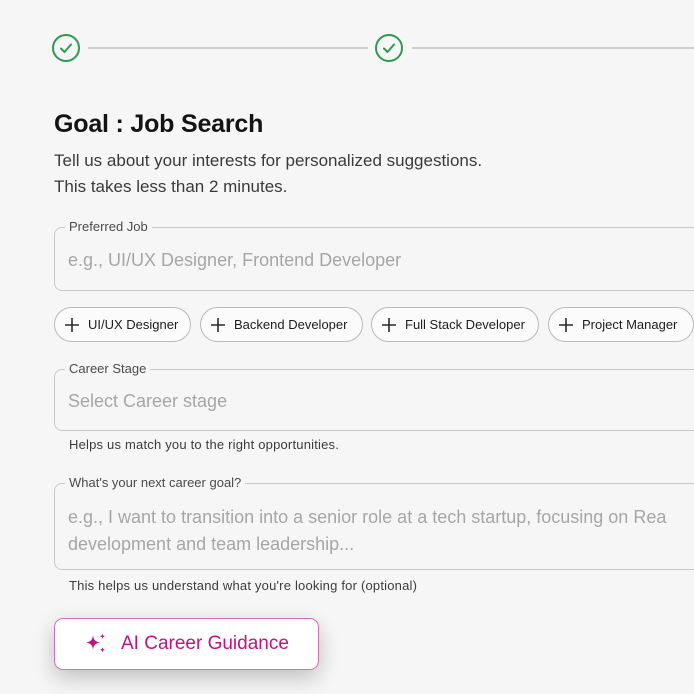 The height and width of the screenshot is (694, 694). I want to click on ai-career-guidance-button: AI Career Guidance, so click(186, 644).